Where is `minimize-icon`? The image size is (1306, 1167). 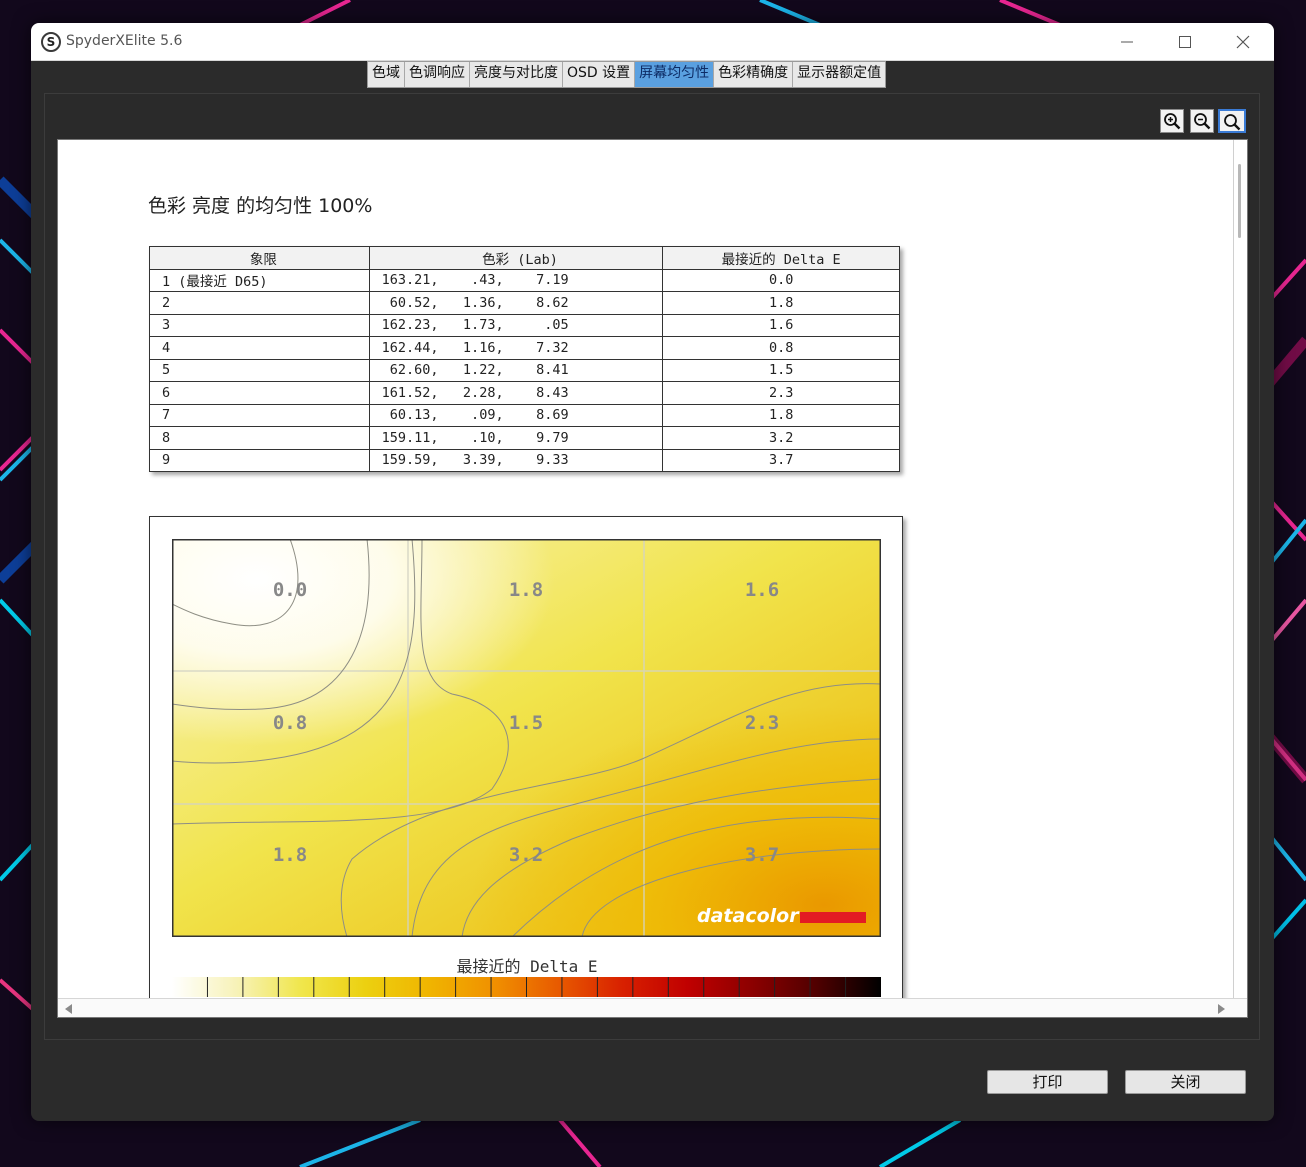
minimize-icon is located at coordinates (1127, 42).